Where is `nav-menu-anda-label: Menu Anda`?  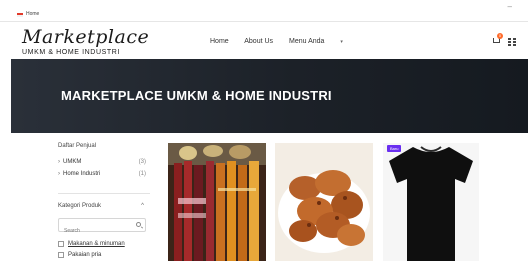 nav-menu-anda-label: Menu Anda is located at coordinates (307, 41).